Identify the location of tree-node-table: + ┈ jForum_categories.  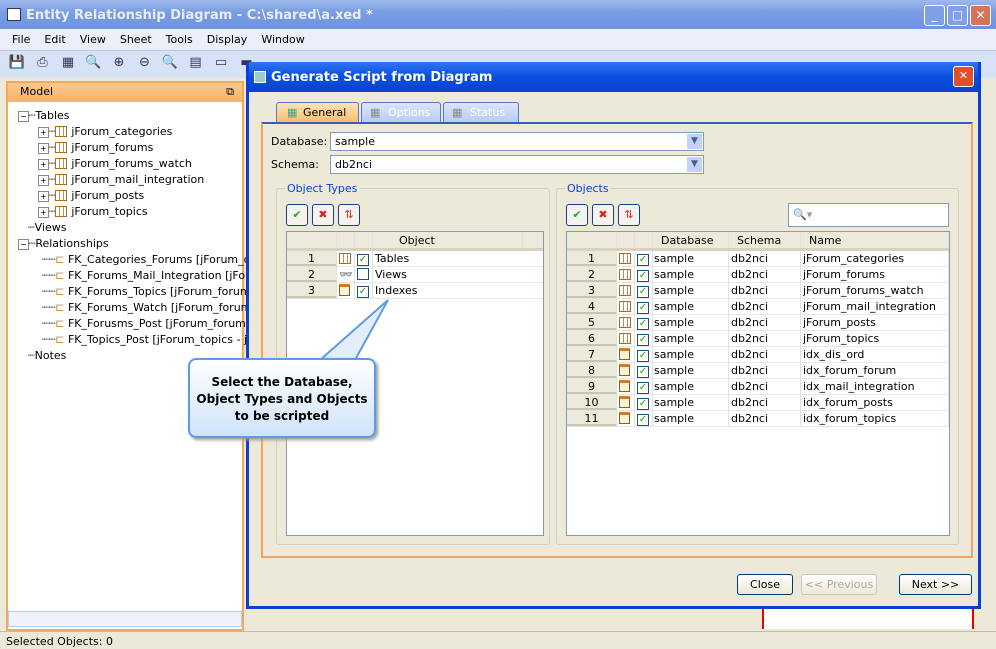
(105, 131).